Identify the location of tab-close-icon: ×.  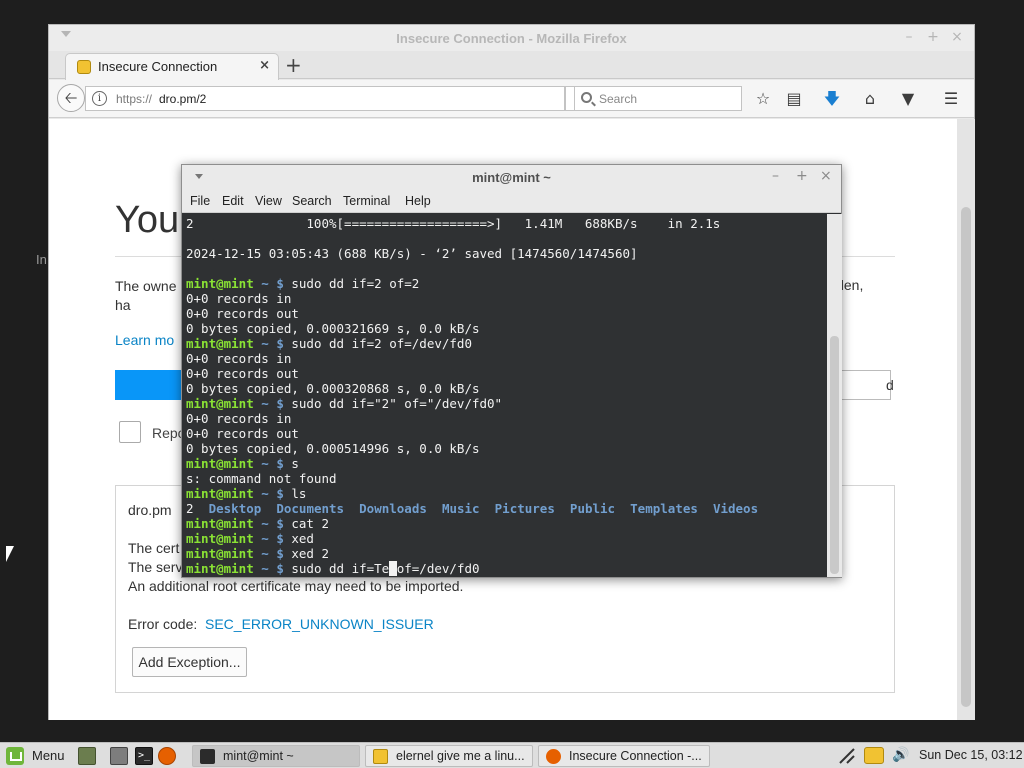
(264, 65).